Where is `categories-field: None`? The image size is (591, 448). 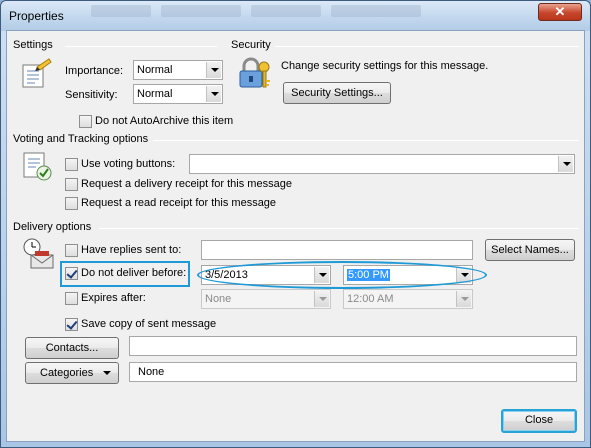
categories-field: None is located at coordinates (353, 372).